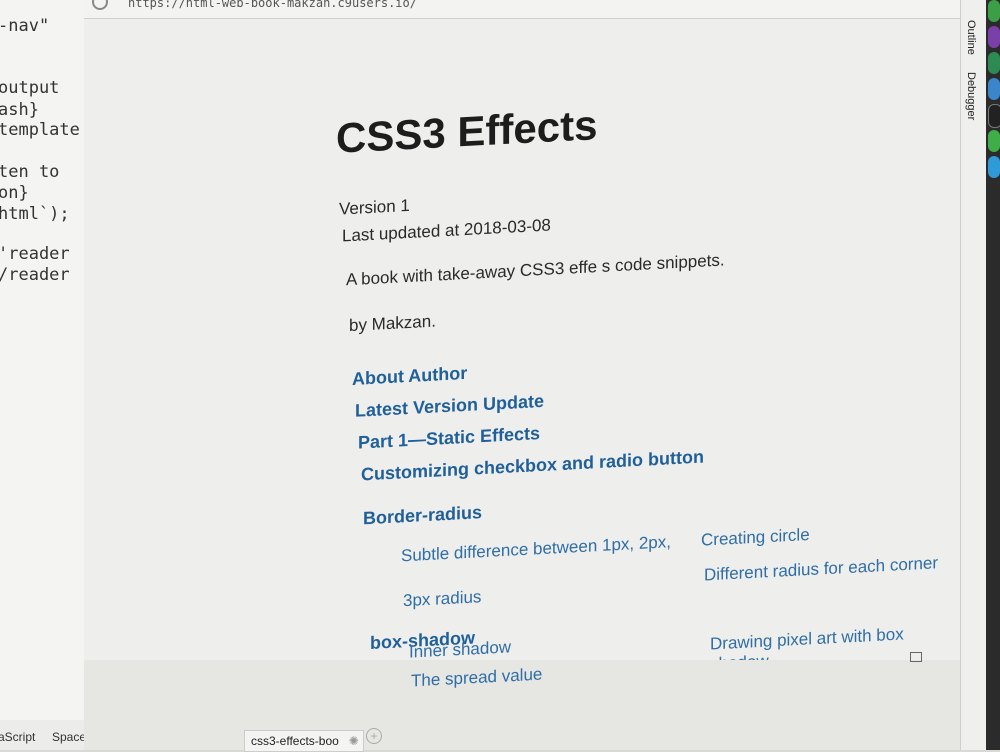 This screenshot has width=1000, height=752. I want to click on tab-outline: Outline, so click(971, 37).